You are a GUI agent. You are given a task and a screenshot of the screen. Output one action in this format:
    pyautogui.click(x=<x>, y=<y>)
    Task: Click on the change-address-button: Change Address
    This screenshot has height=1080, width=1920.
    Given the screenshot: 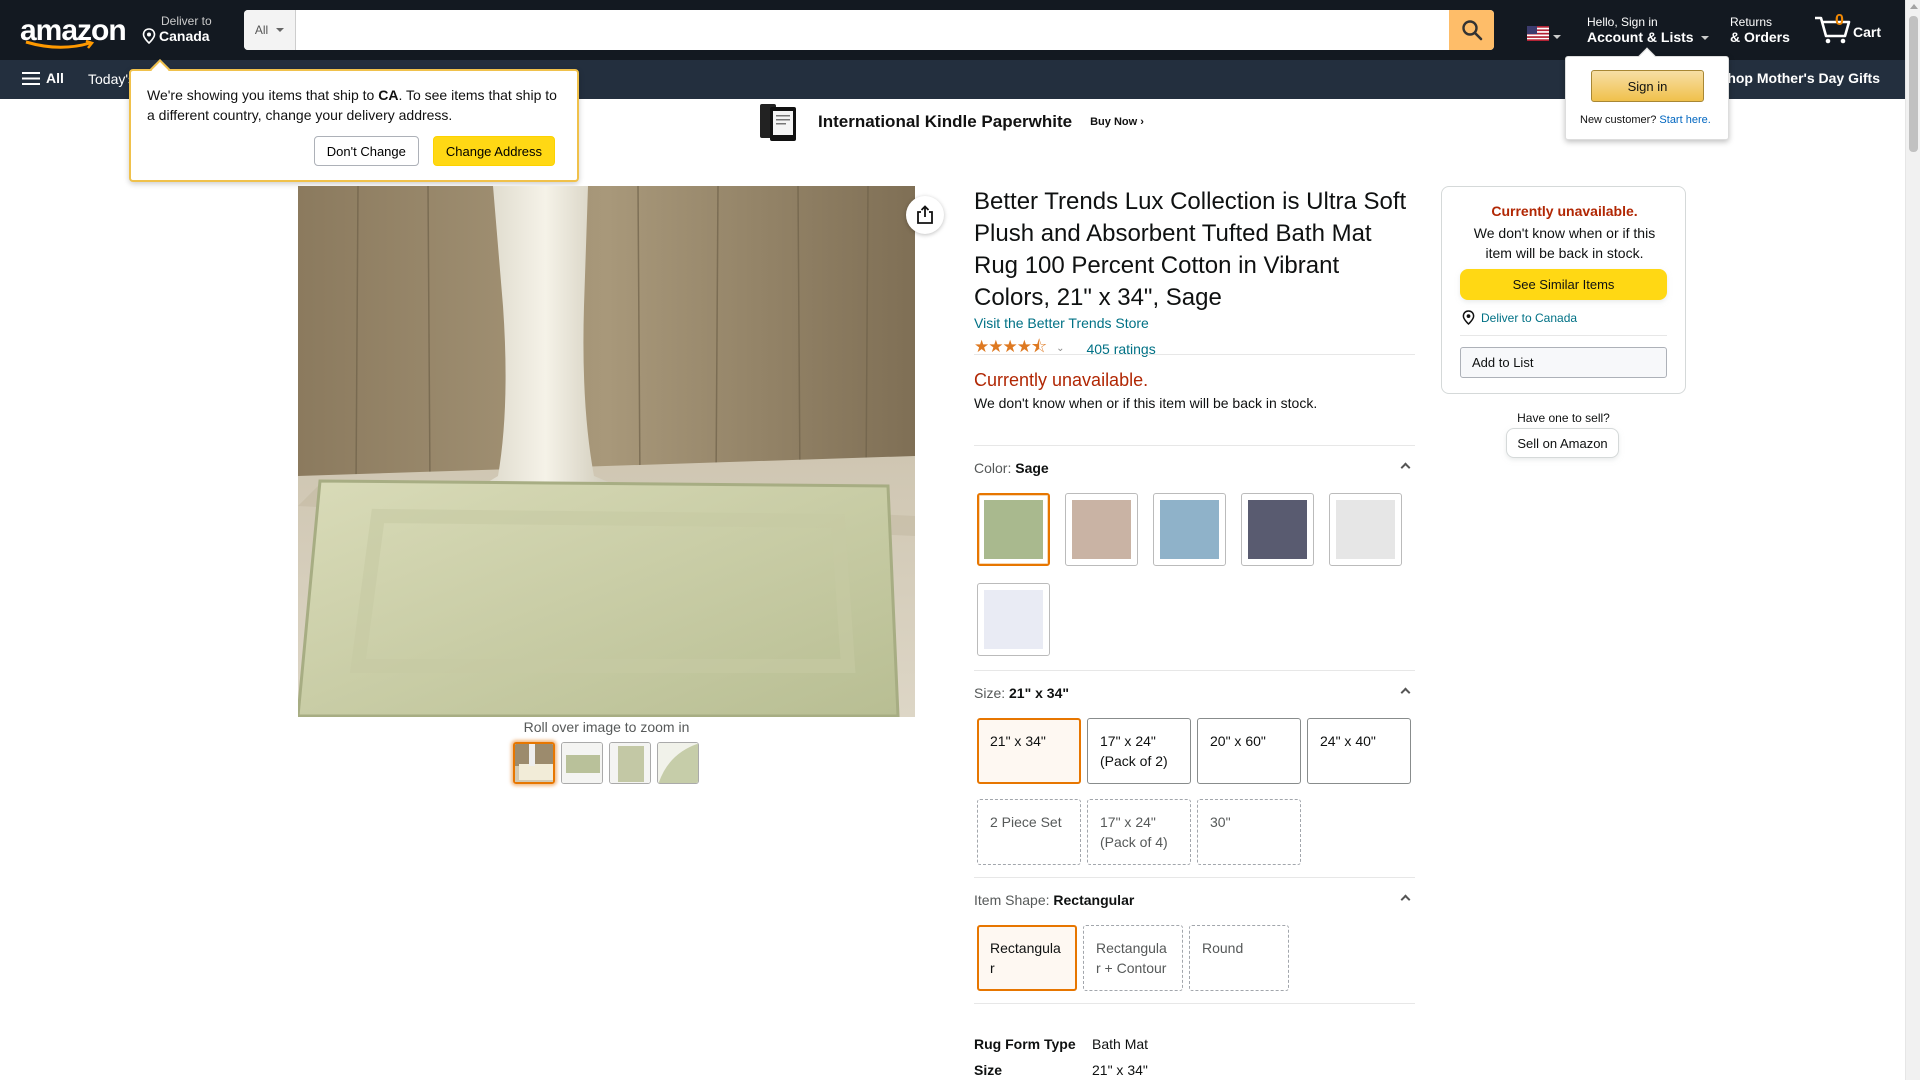 What is the action you would take?
    pyautogui.click(x=493, y=151)
    